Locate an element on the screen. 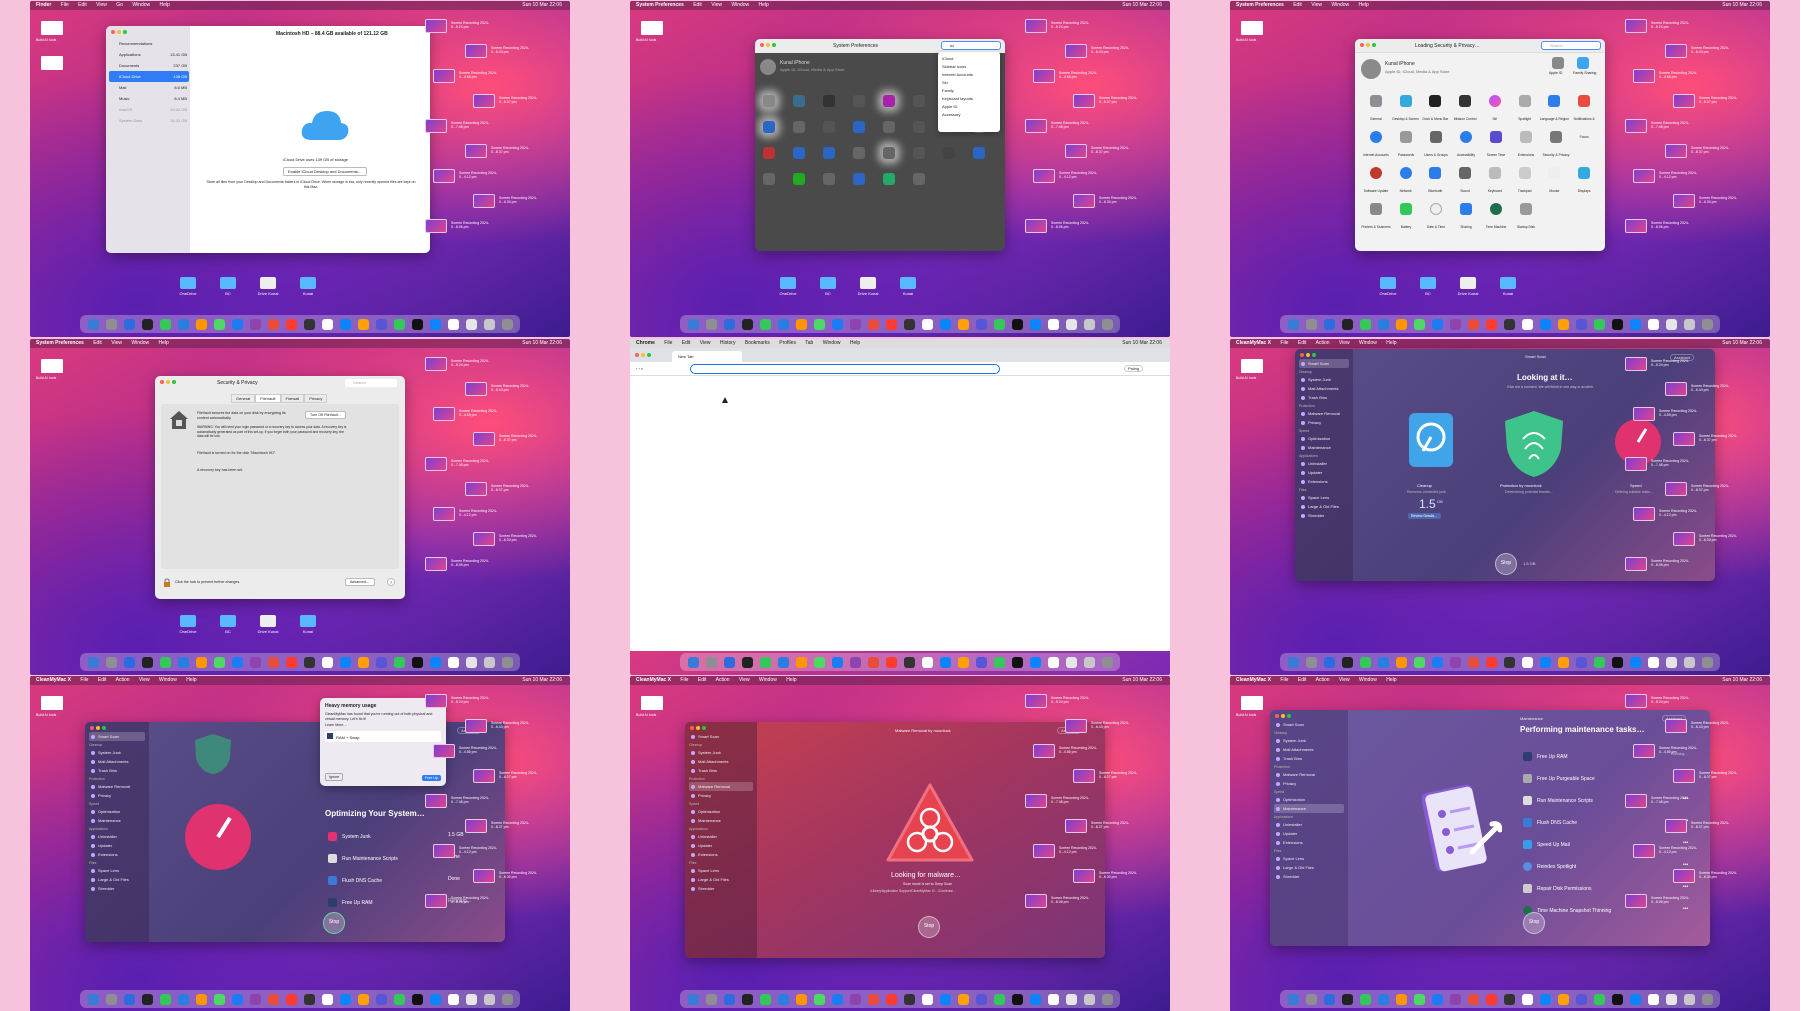  pref-mouse: Mouse is located at coordinates (1555, 185).